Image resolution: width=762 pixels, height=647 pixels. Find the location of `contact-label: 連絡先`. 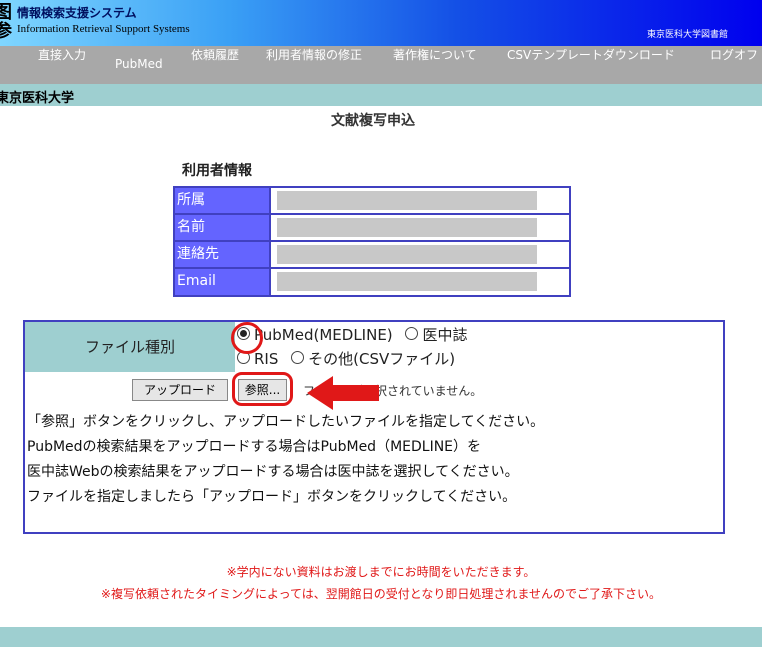

contact-label: 連絡先 is located at coordinates (223, 254).